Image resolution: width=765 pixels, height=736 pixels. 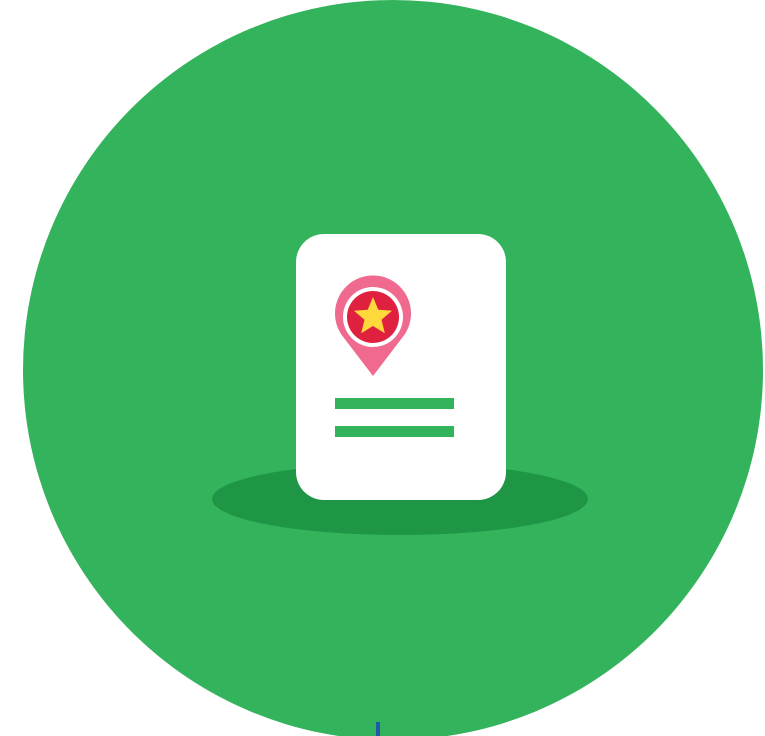 What do you see at coordinates (378, 729) in the screenshot?
I see `bottom-mark` at bounding box center [378, 729].